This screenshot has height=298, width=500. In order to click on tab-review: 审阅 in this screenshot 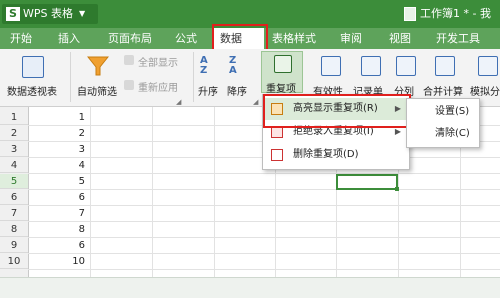, I will do `click(351, 38)`.